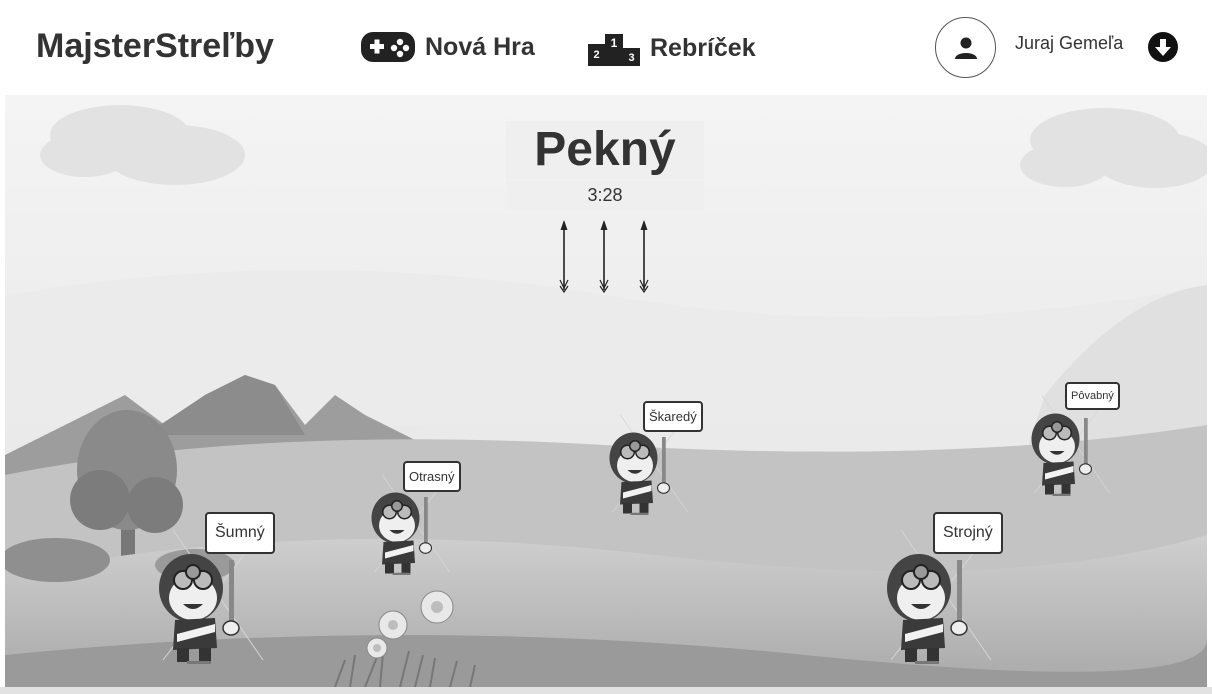 This screenshot has width=1212, height=694. What do you see at coordinates (214, 588) in the screenshot?
I see `target-character: Šumný` at bounding box center [214, 588].